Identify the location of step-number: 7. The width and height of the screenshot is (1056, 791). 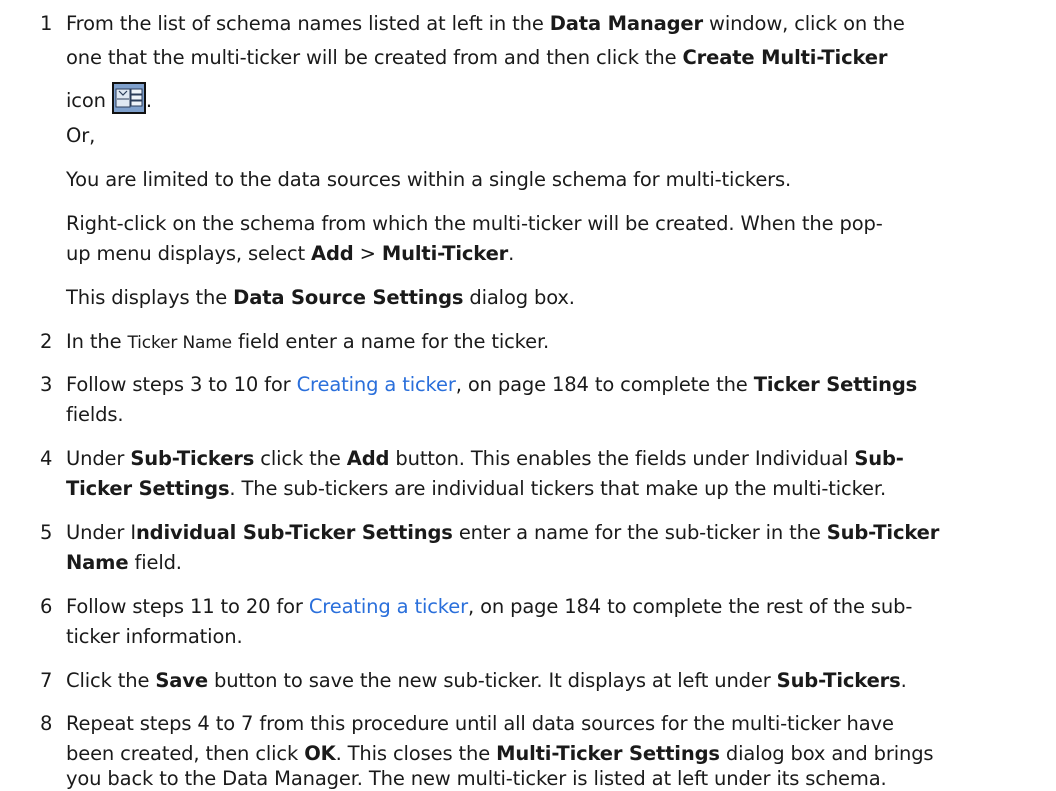
(46, 680).